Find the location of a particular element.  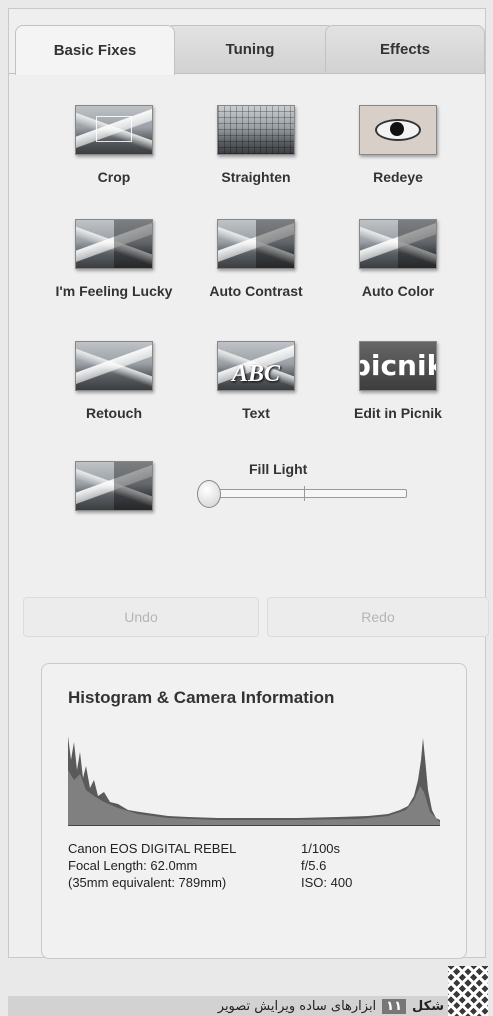

straighten-icon is located at coordinates (256, 130).